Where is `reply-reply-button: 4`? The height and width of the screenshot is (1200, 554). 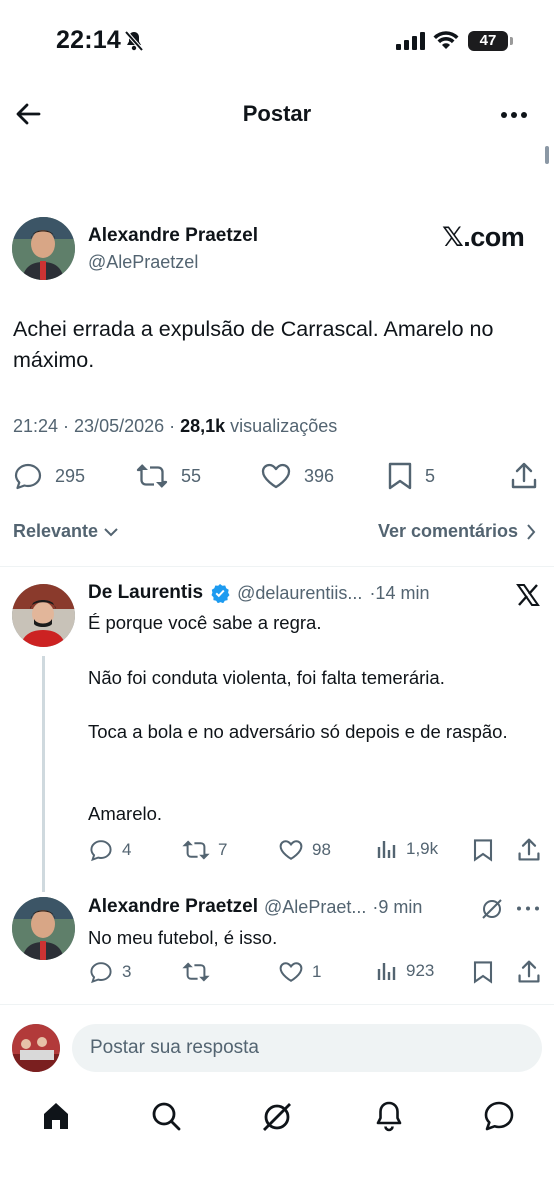 reply-reply-button: 4 is located at coordinates (109, 850).